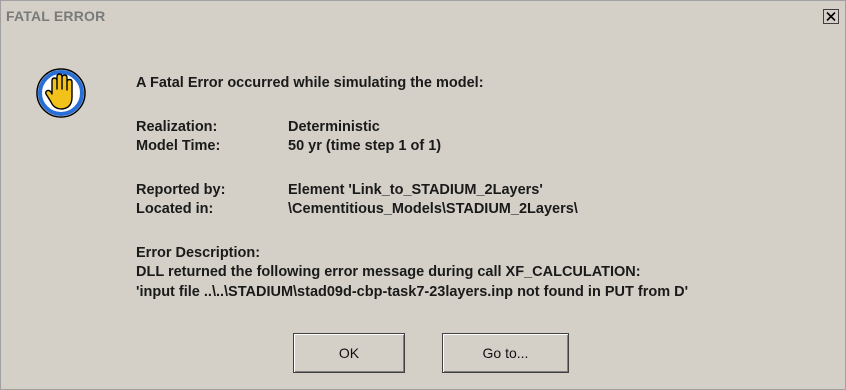  Describe the element at coordinates (349, 353) in the screenshot. I see `ok-button: OK` at that location.